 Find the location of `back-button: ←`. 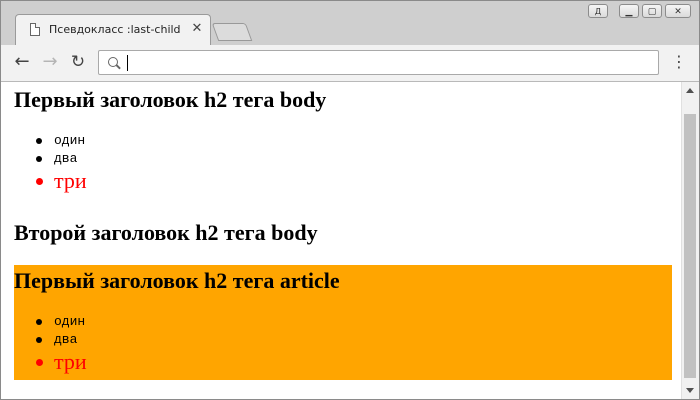

back-button: ← is located at coordinates (22, 62).